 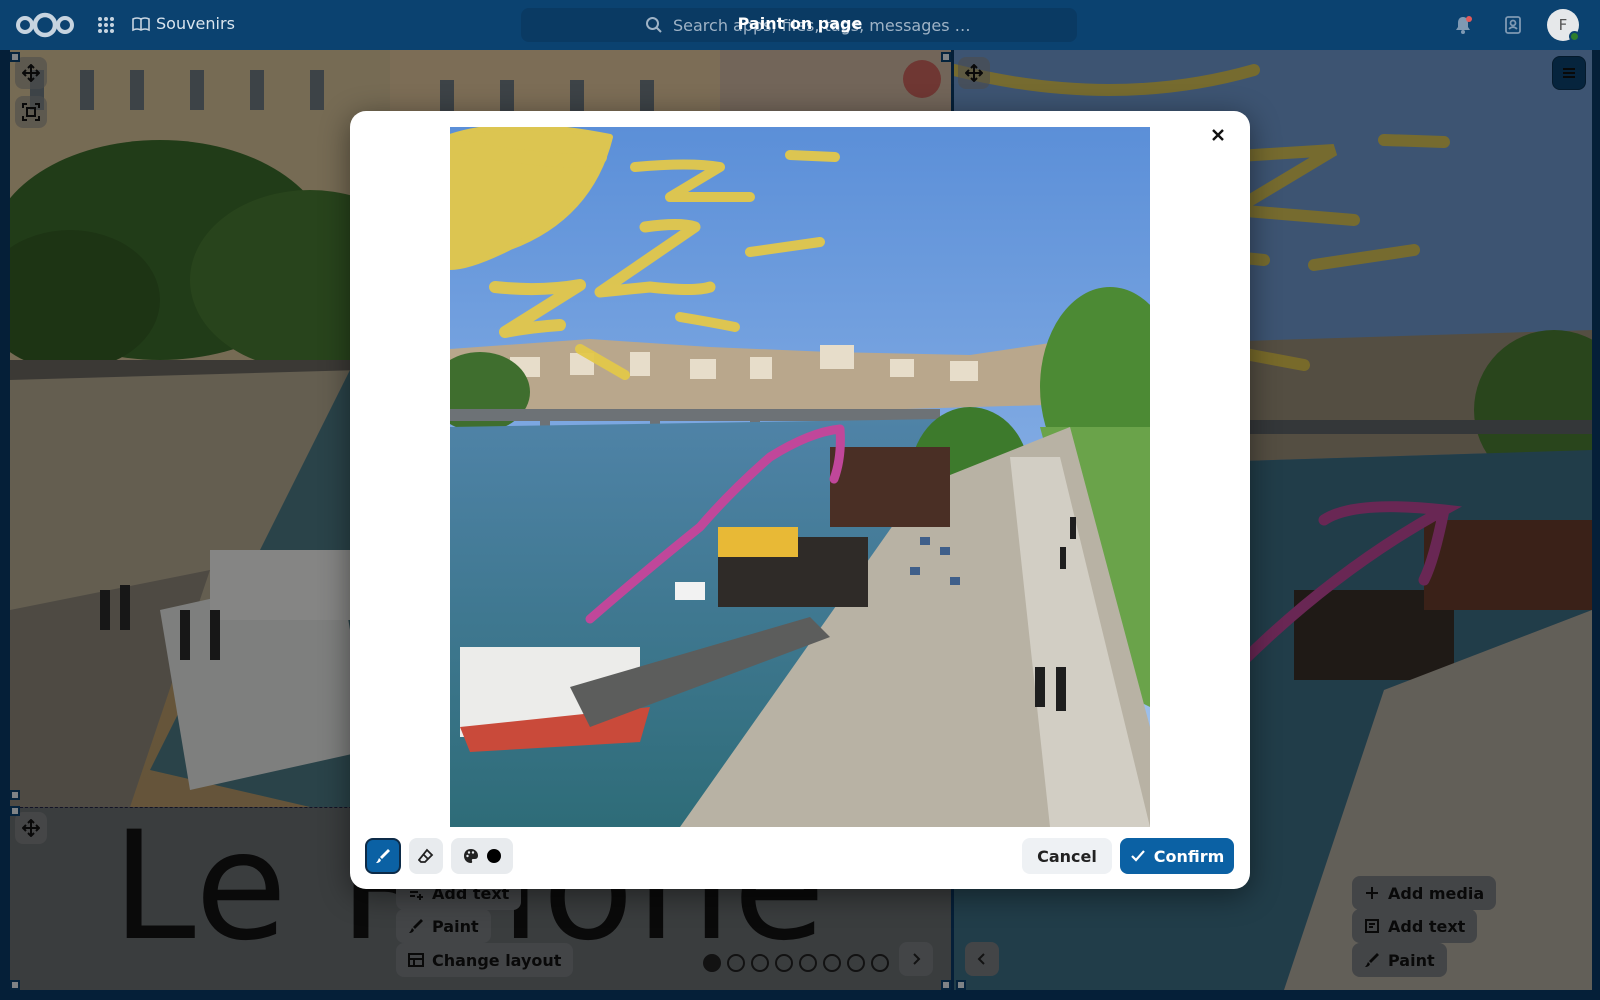 What do you see at coordinates (1513, 25) in the screenshot?
I see `contacts-icon` at bounding box center [1513, 25].